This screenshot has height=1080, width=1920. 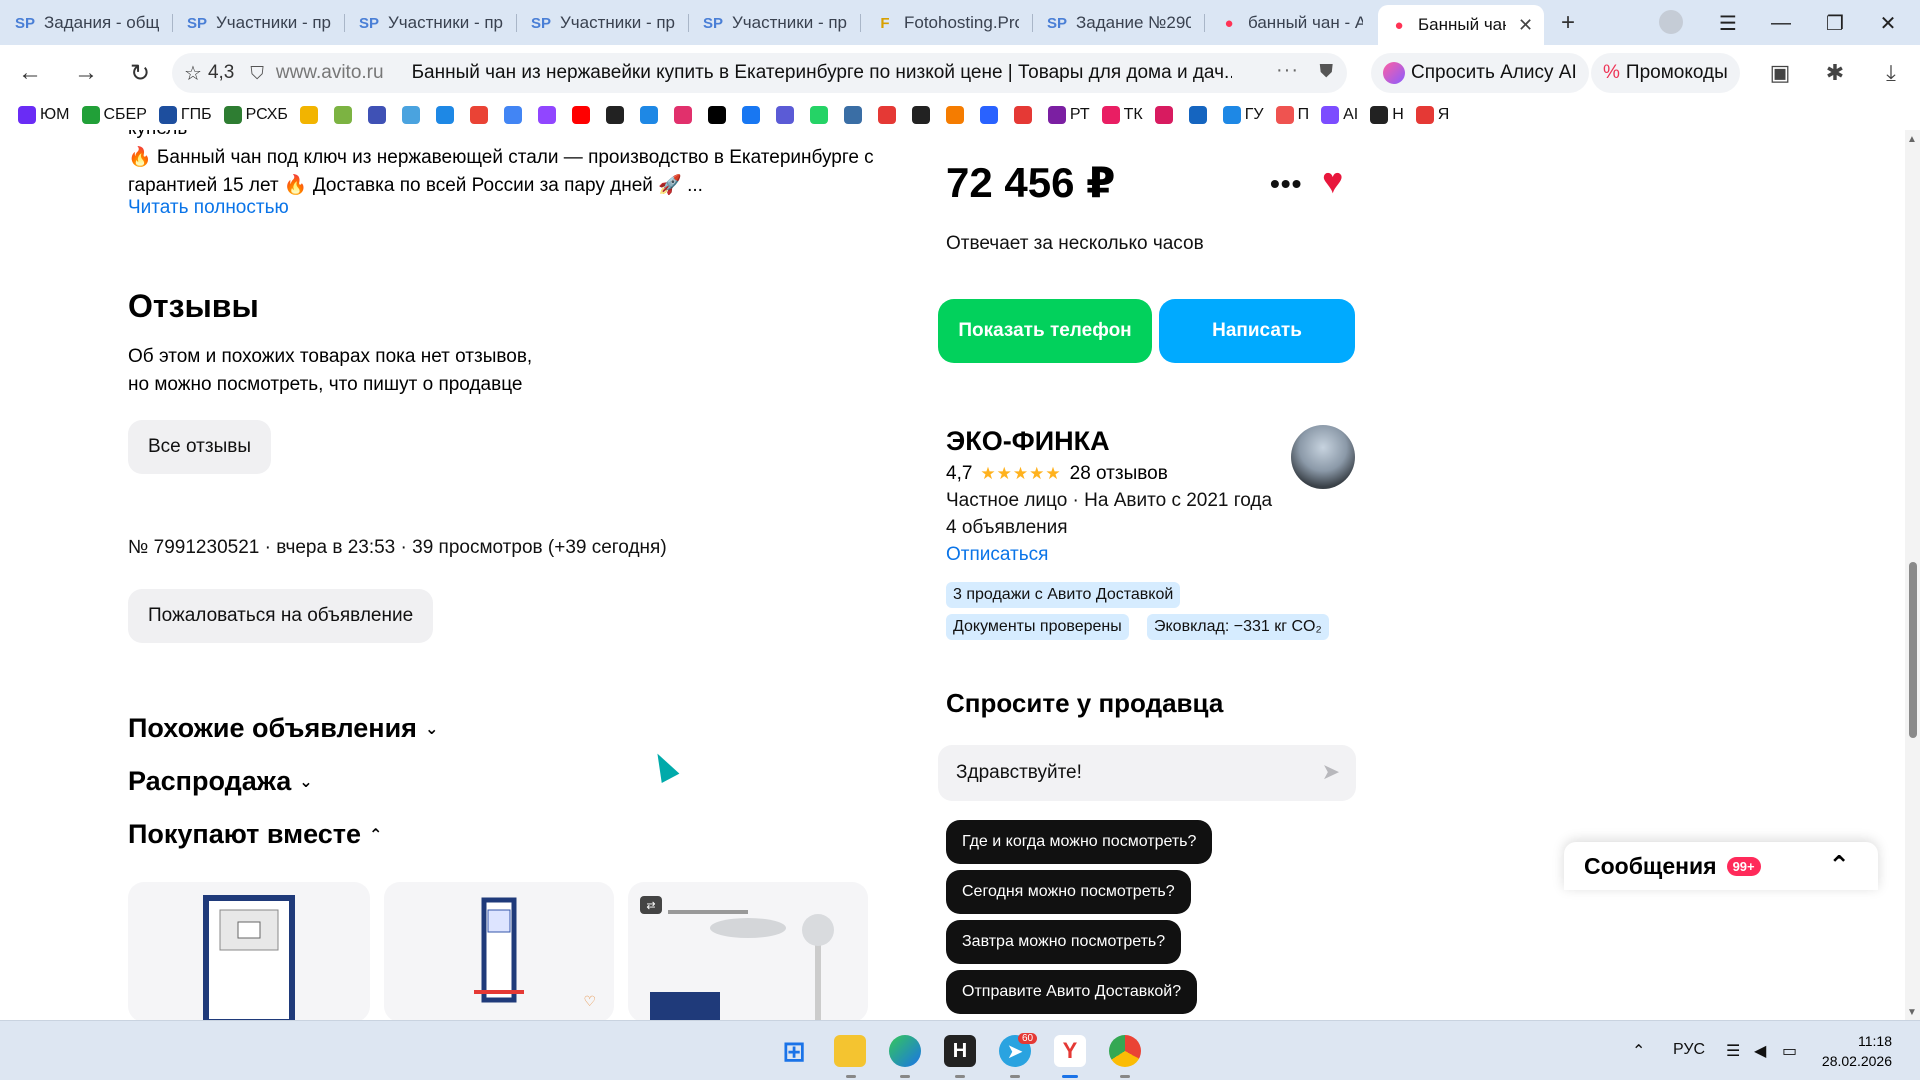 What do you see at coordinates (960, 1051) in the screenshot?
I see `h-app-icon: H` at bounding box center [960, 1051].